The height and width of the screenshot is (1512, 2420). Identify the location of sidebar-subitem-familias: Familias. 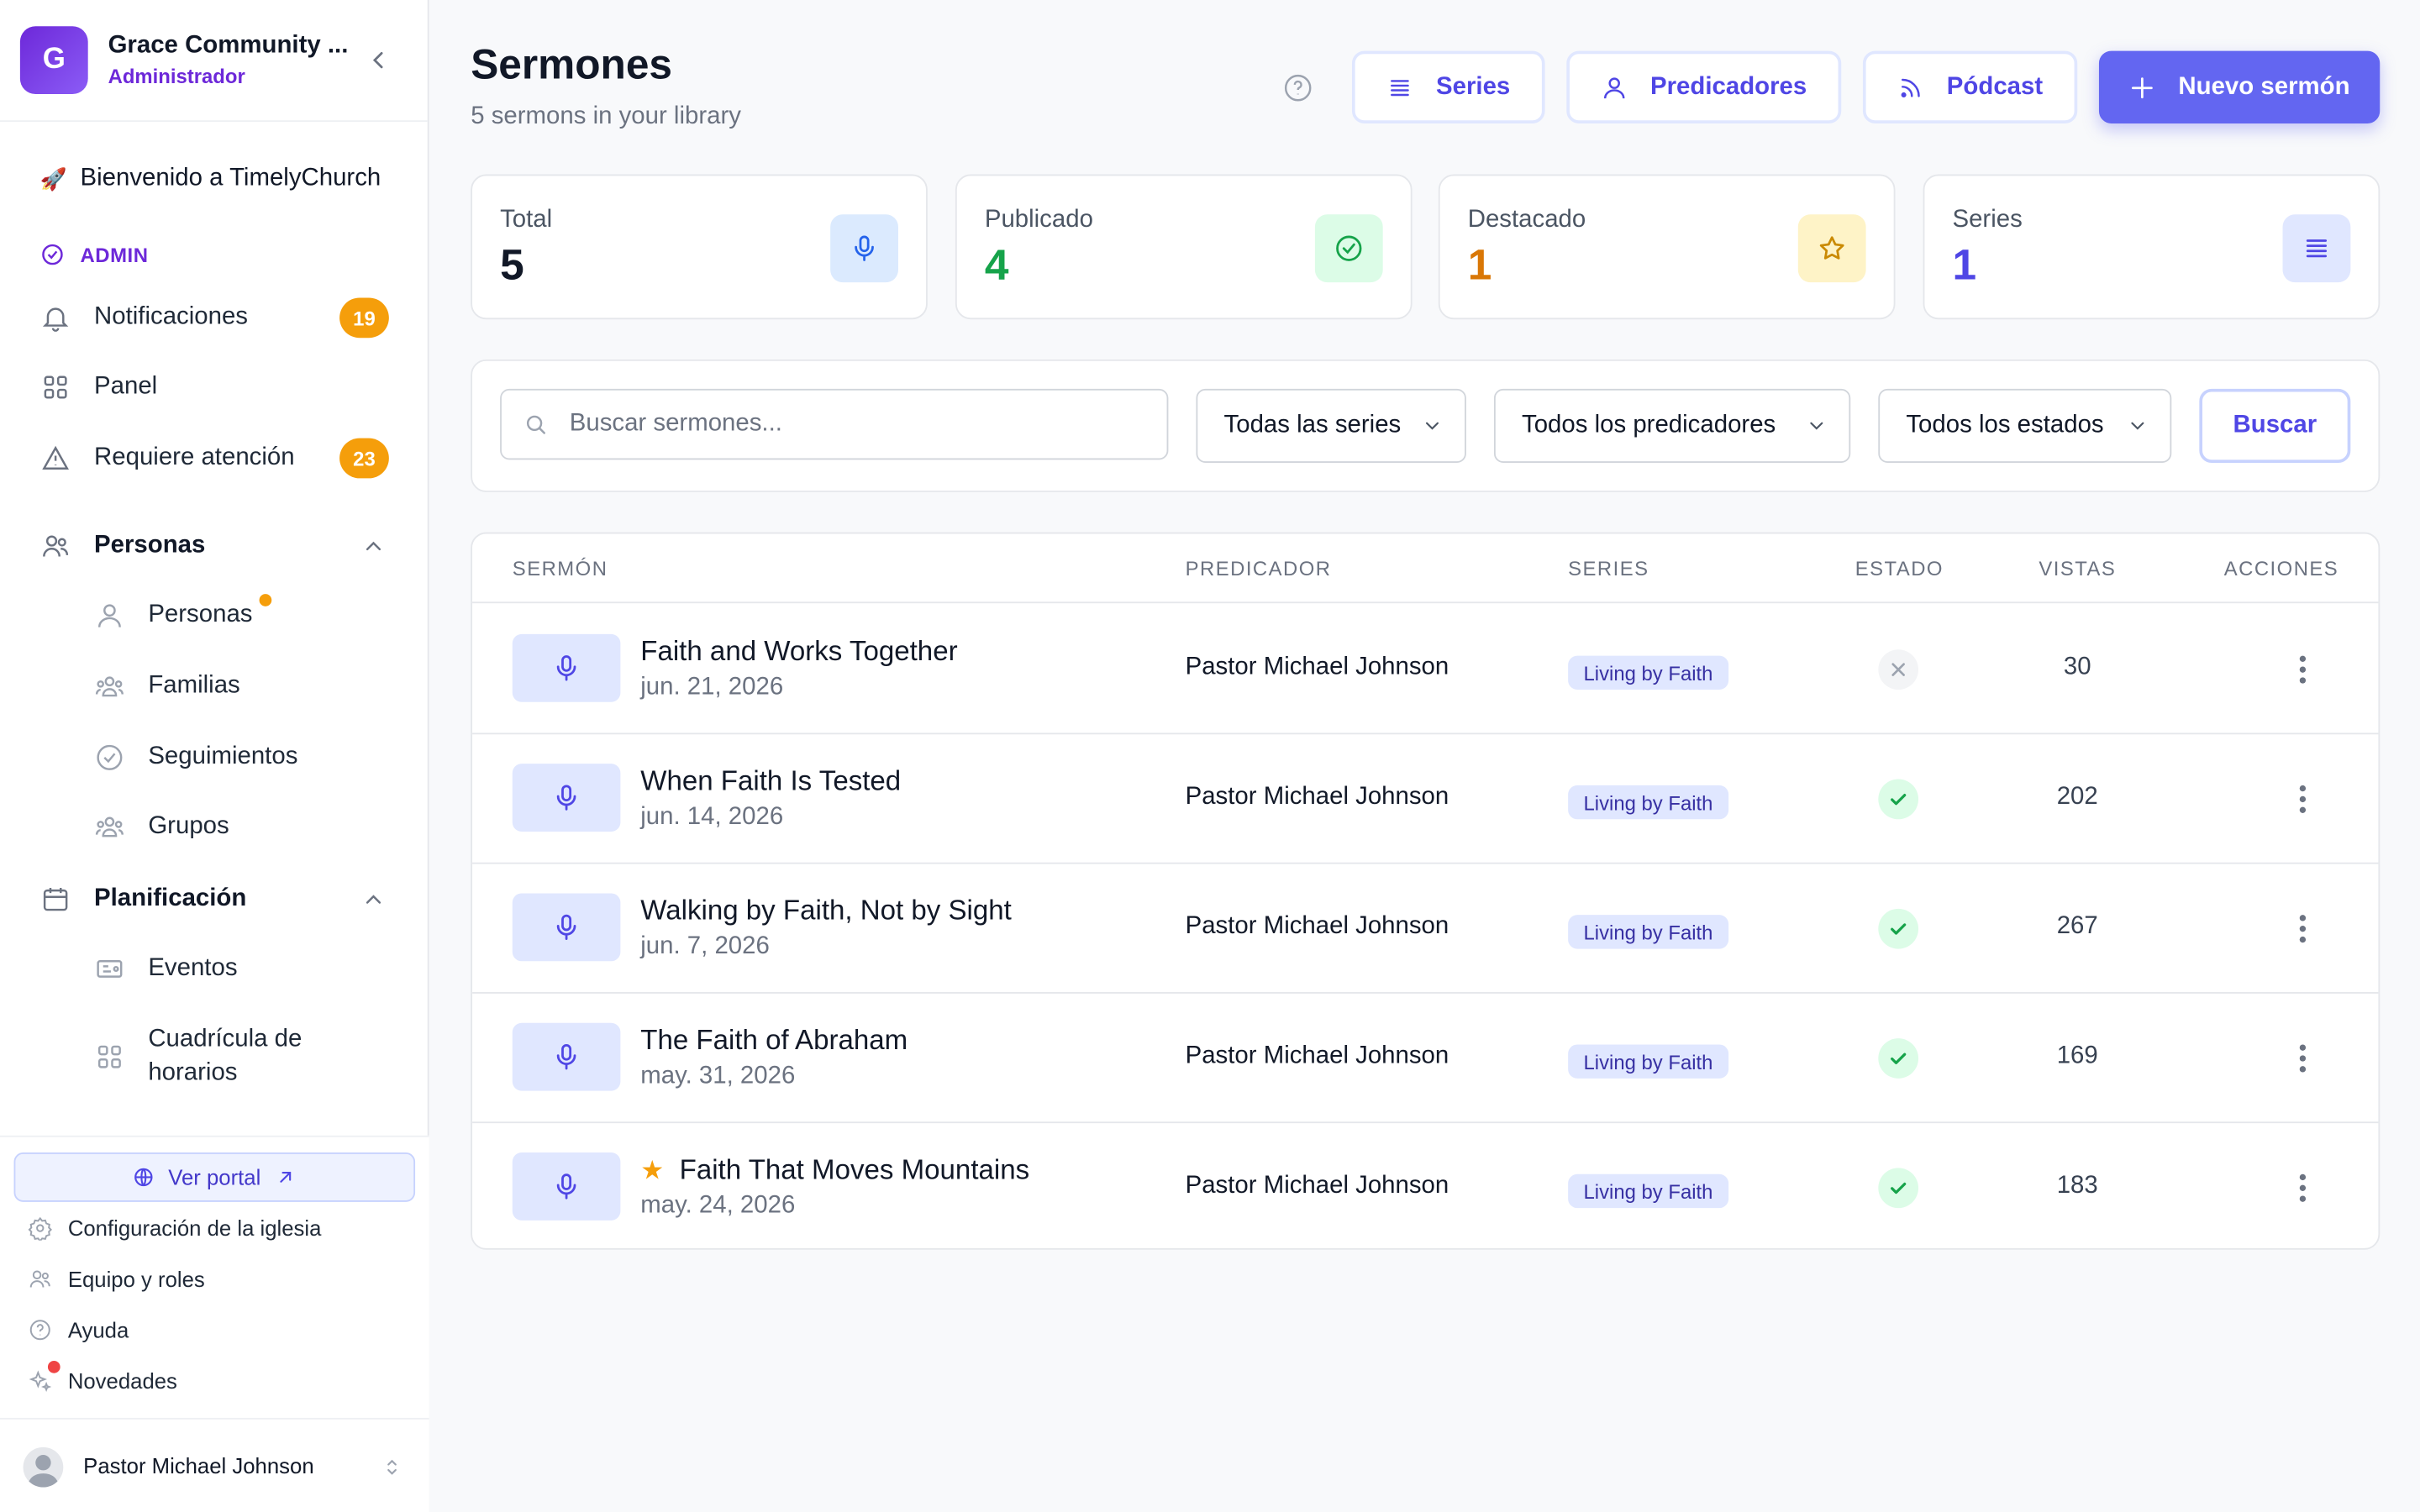
(167, 686).